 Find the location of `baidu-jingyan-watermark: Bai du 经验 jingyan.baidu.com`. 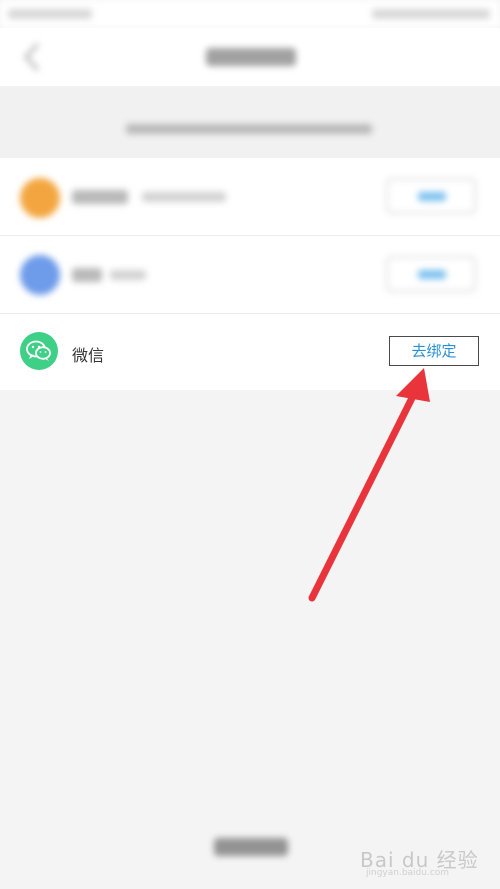

baidu-jingyan-watermark: Bai du 经验 jingyan.baidu.com is located at coordinates (426, 862).